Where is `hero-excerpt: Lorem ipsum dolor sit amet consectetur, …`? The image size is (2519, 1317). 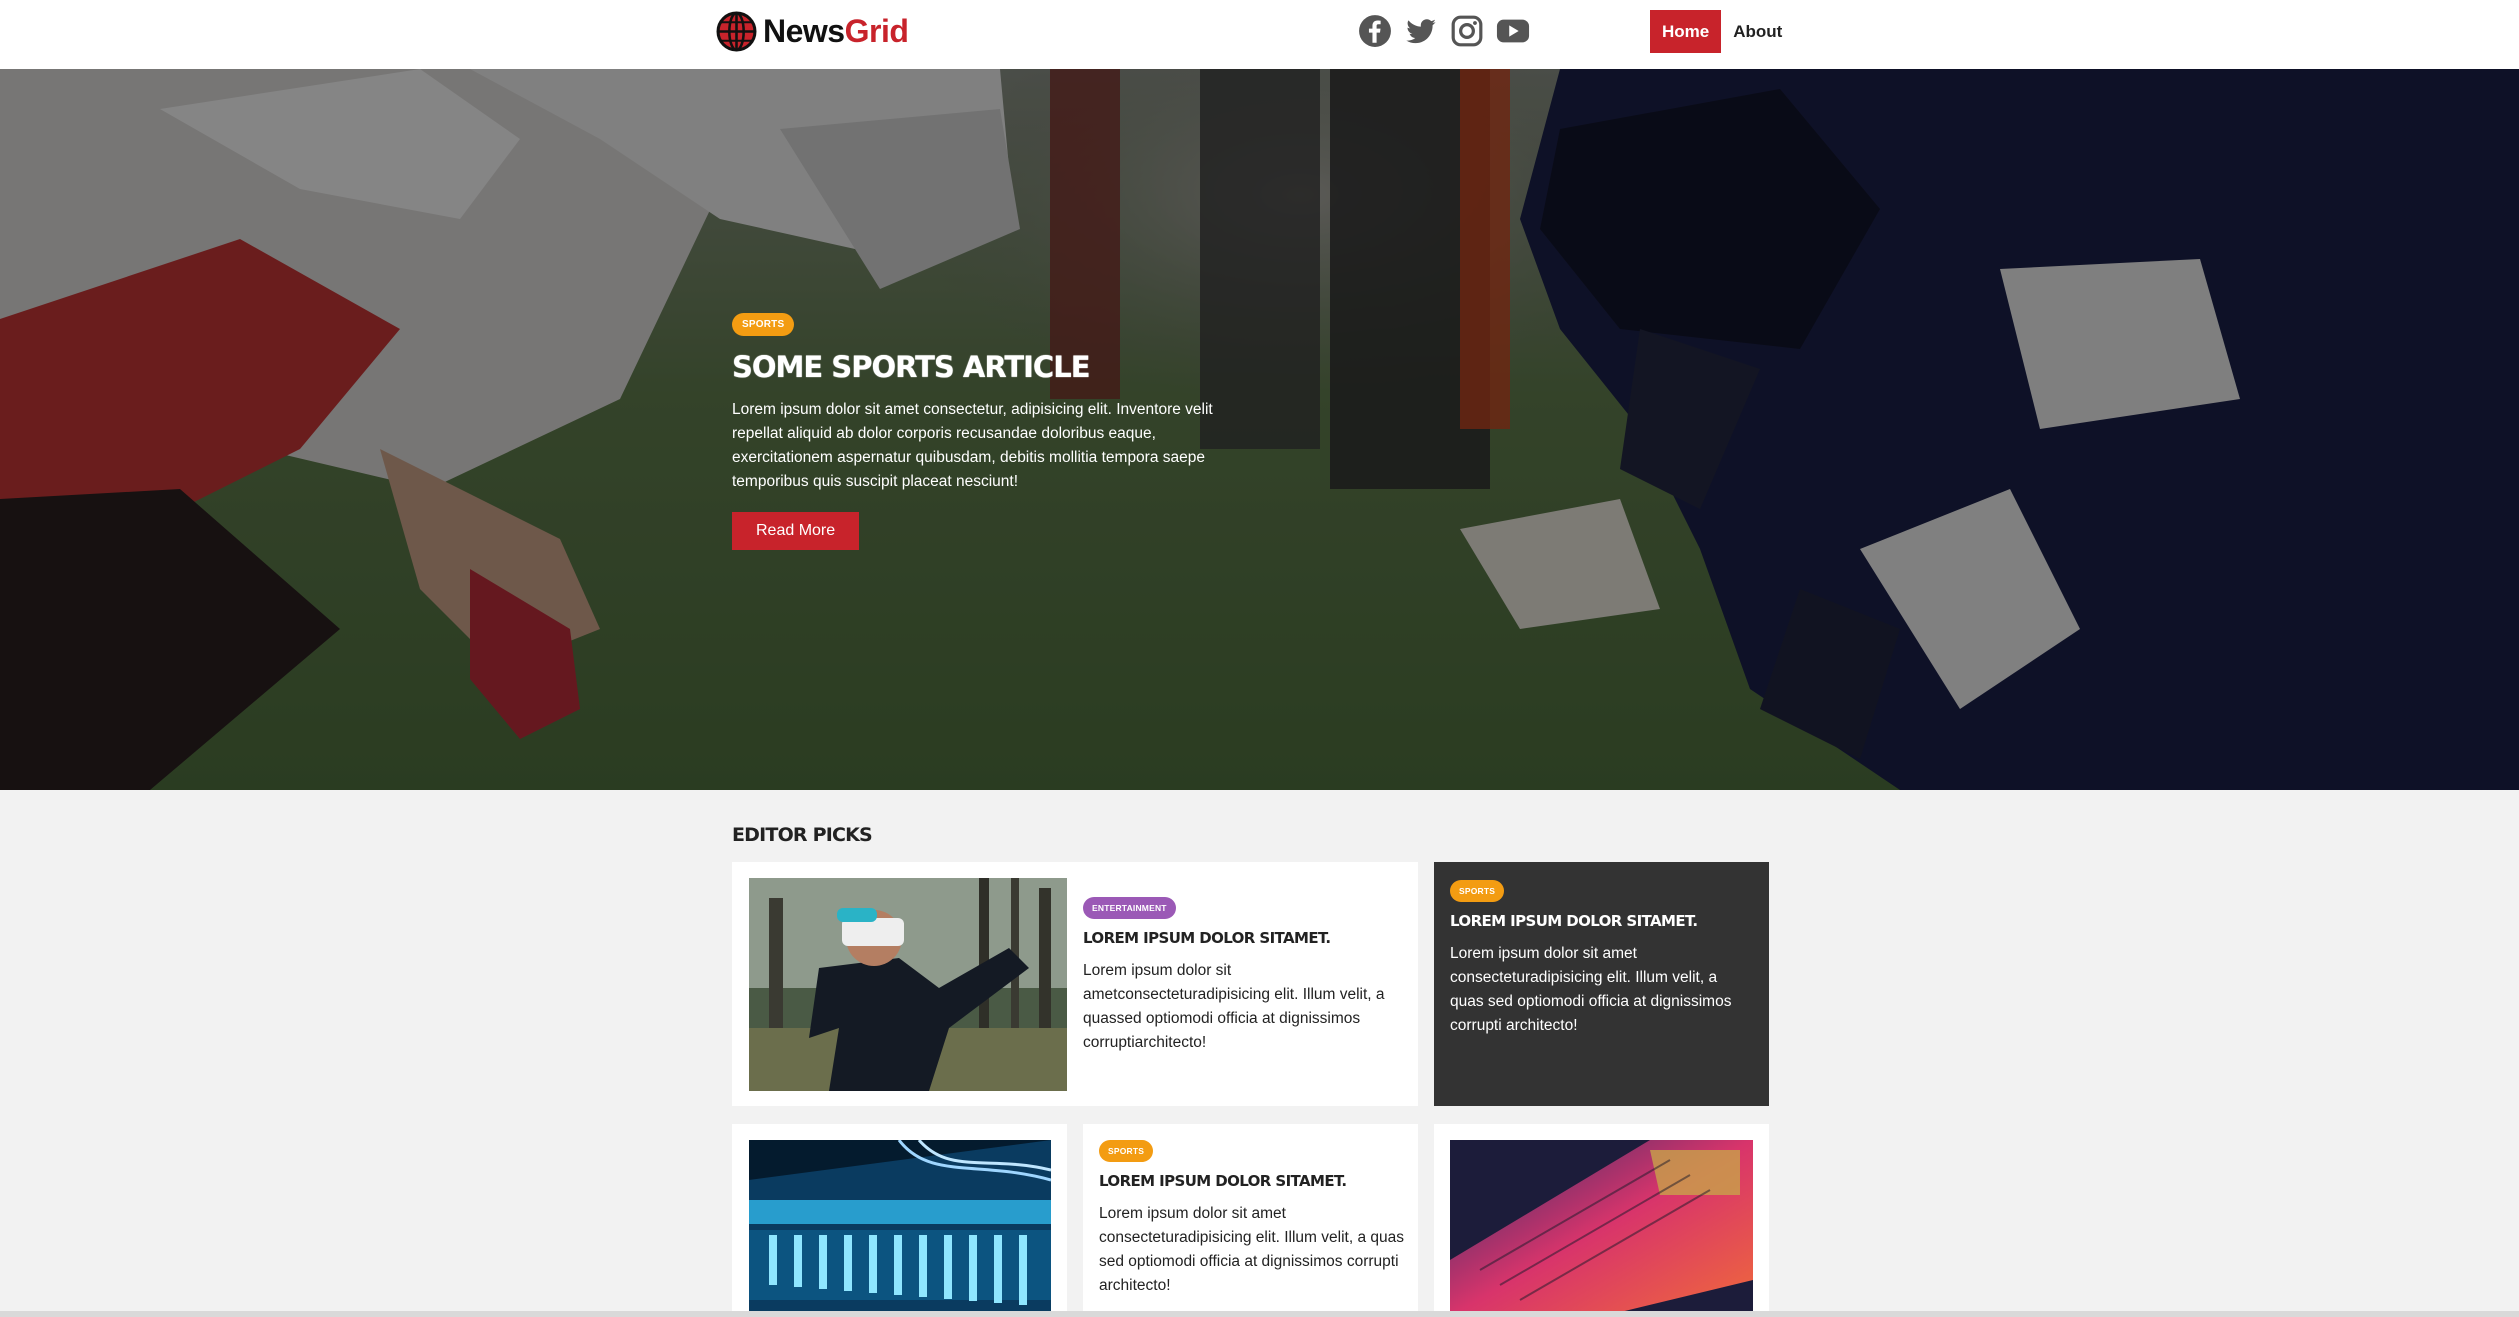 hero-excerpt: Lorem ipsum dolor sit amet consectetur, … is located at coordinates (972, 445).